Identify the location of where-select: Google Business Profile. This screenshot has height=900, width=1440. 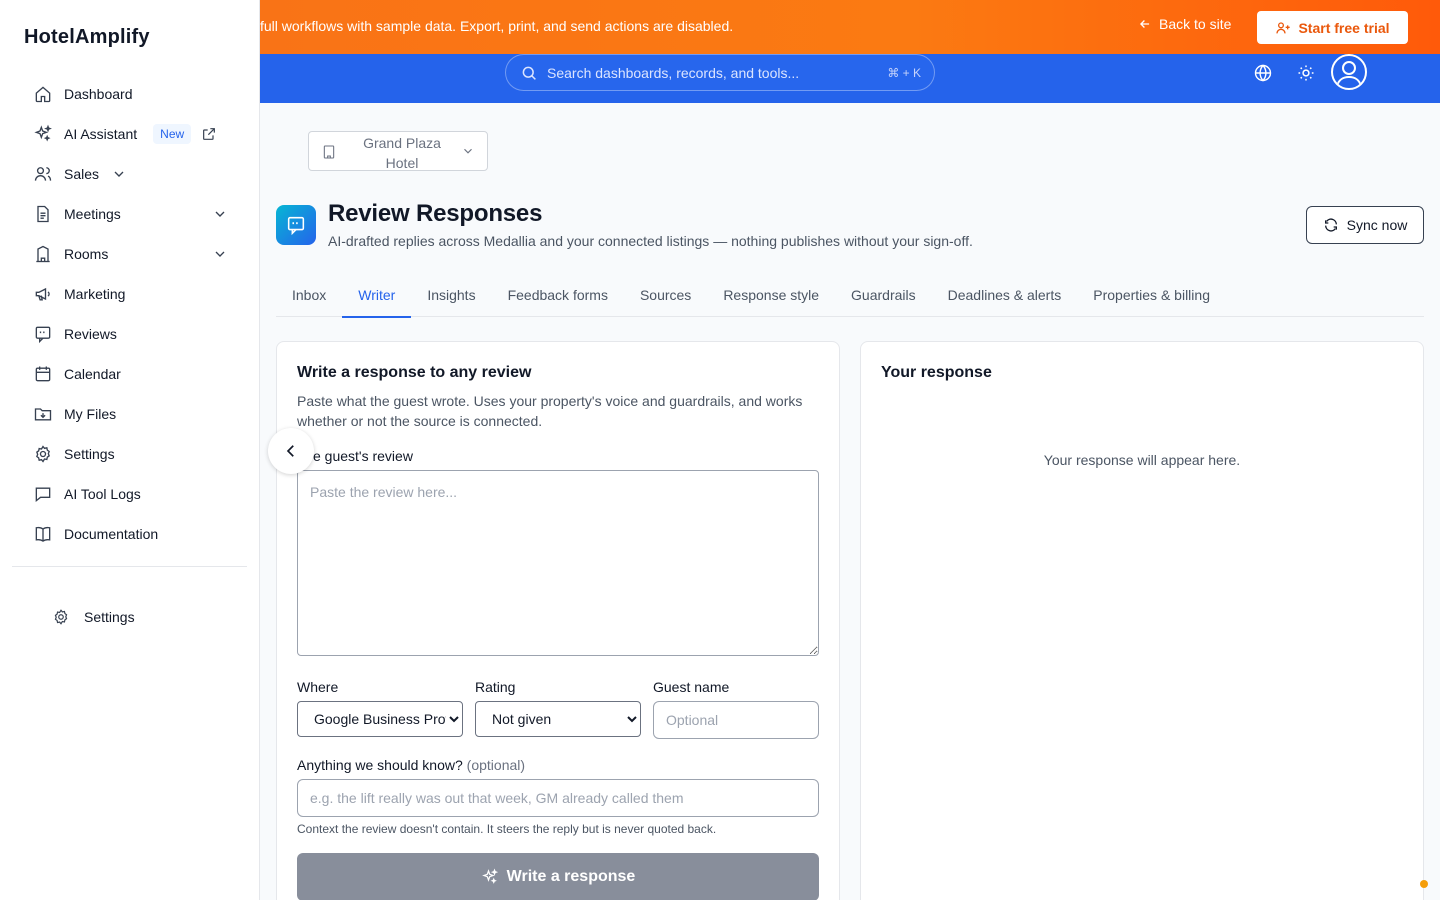
(380, 719).